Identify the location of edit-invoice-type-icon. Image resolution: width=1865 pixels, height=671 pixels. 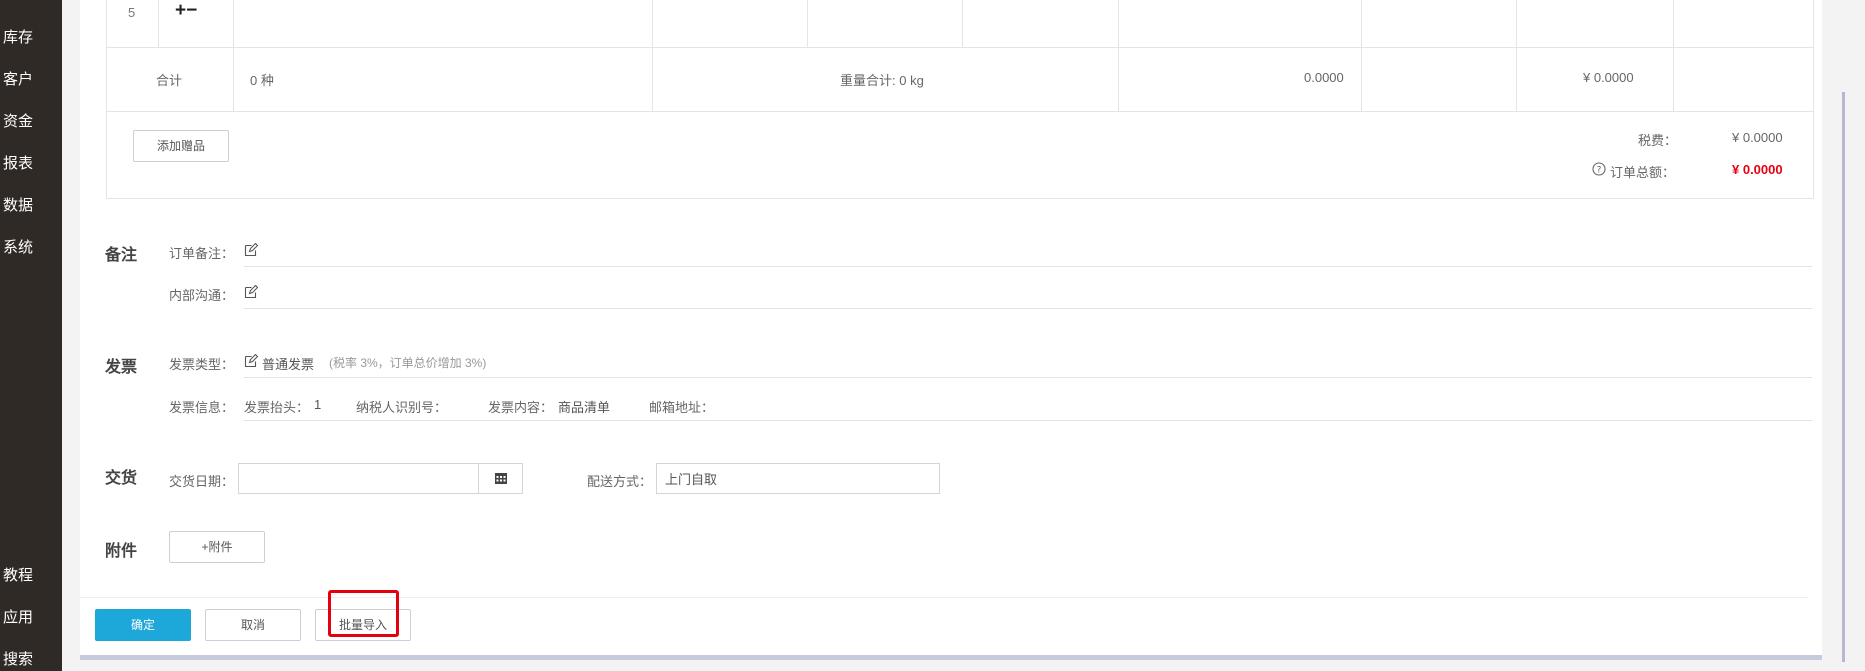
(251, 360).